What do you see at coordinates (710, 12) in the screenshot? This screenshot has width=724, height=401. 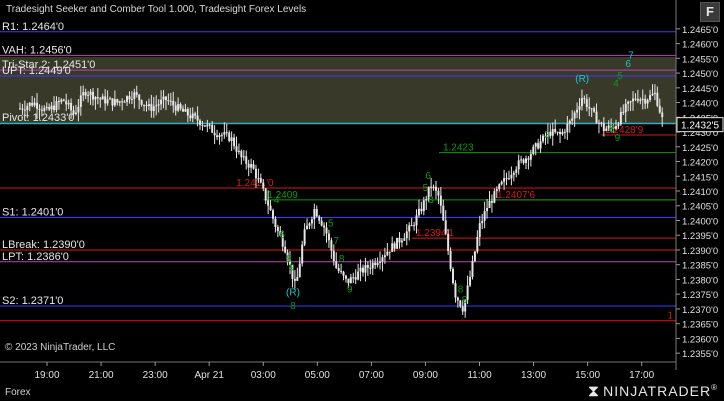 I see `format-button: F` at bounding box center [710, 12].